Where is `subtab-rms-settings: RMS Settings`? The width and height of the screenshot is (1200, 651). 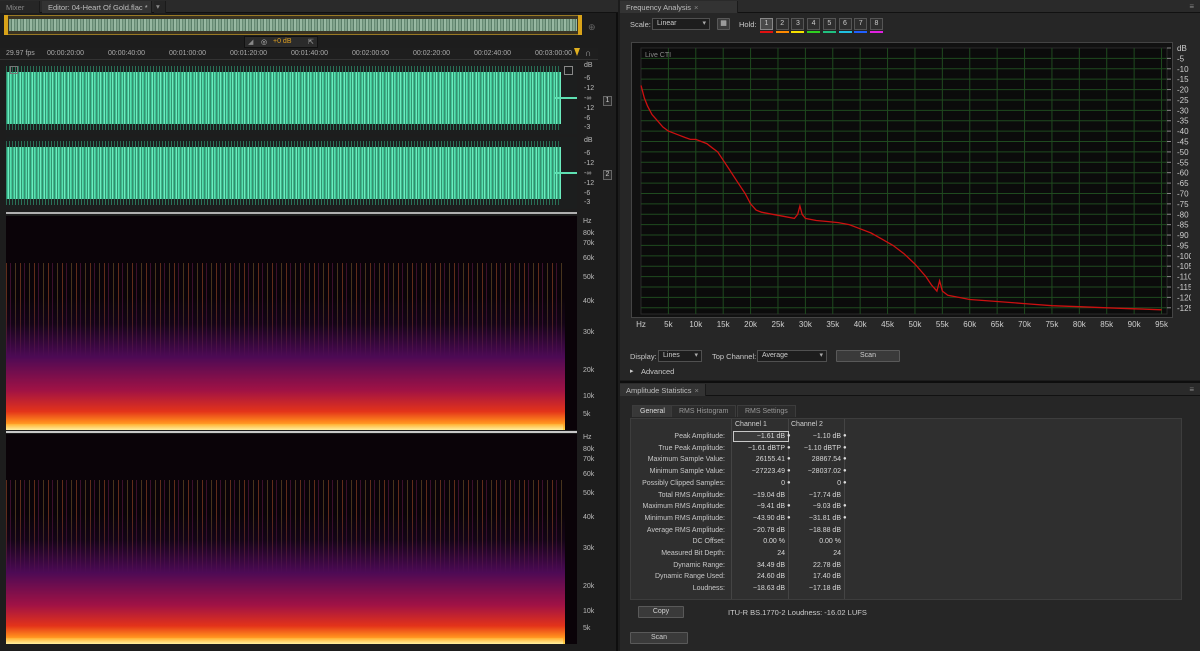
subtab-rms-settings: RMS Settings is located at coordinates (766, 411).